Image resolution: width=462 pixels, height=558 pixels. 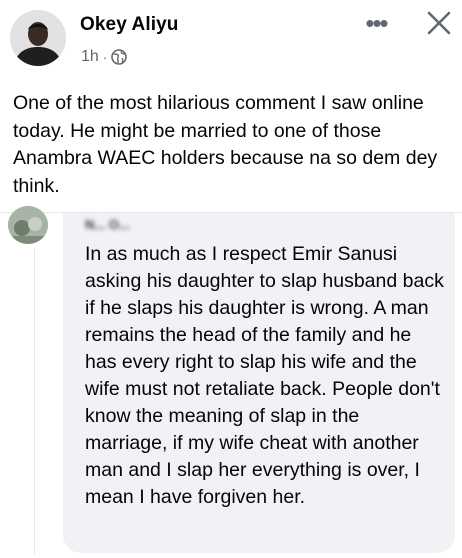 I want to click on more-options-button: •••, so click(x=376, y=22).